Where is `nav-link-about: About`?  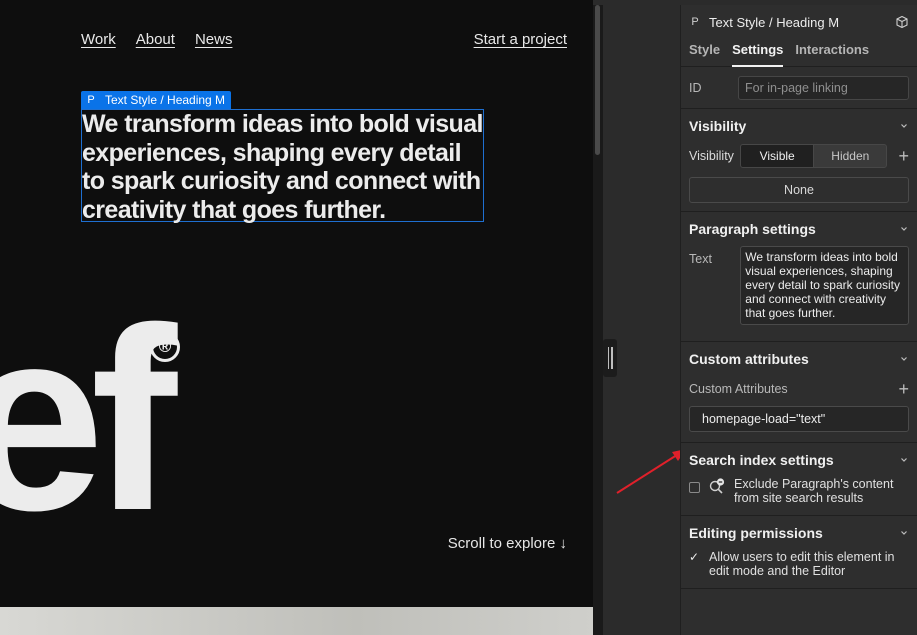
nav-link-about: About is located at coordinates (155, 39).